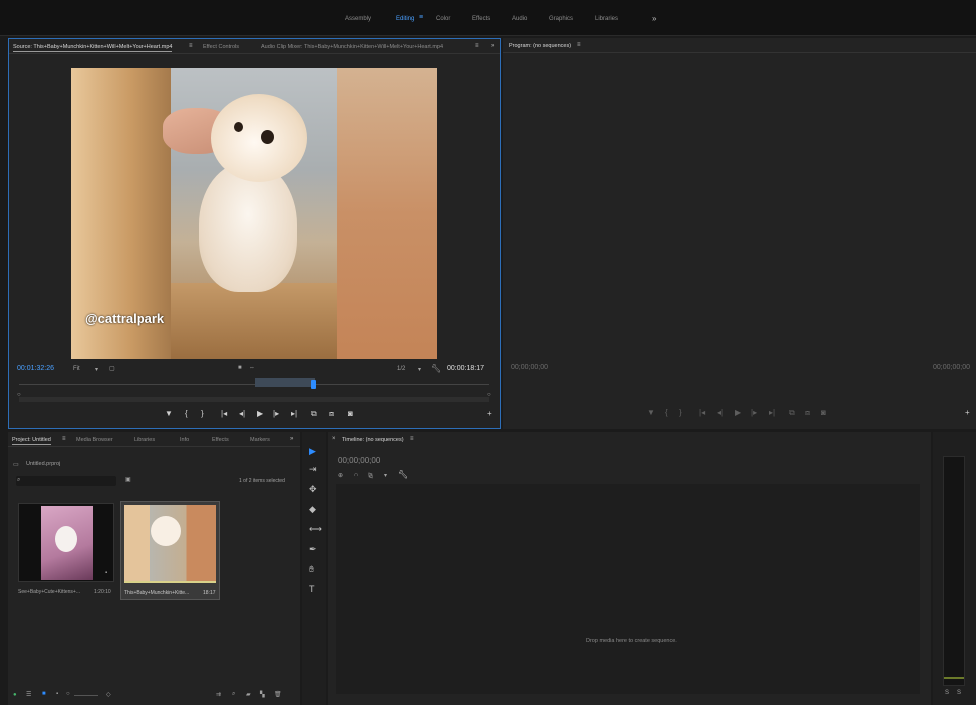 The width and height of the screenshot is (976, 705). What do you see at coordinates (313, 384) in the screenshot?
I see `source-playhead` at bounding box center [313, 384].